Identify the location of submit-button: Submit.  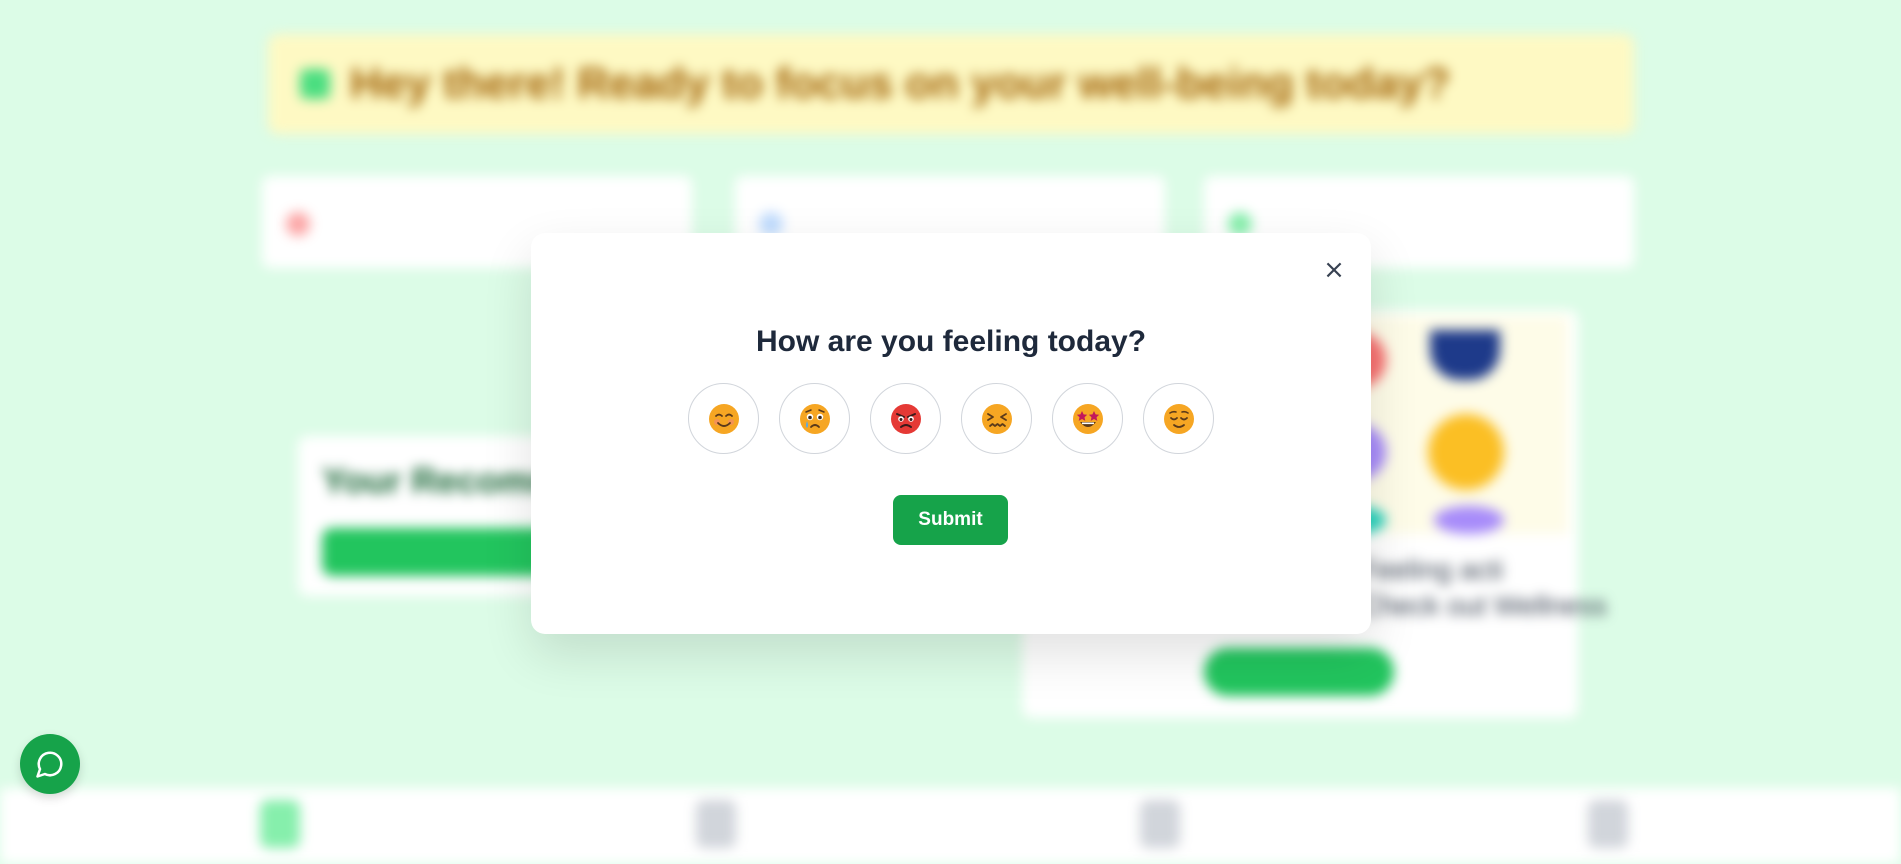
(950, 520).